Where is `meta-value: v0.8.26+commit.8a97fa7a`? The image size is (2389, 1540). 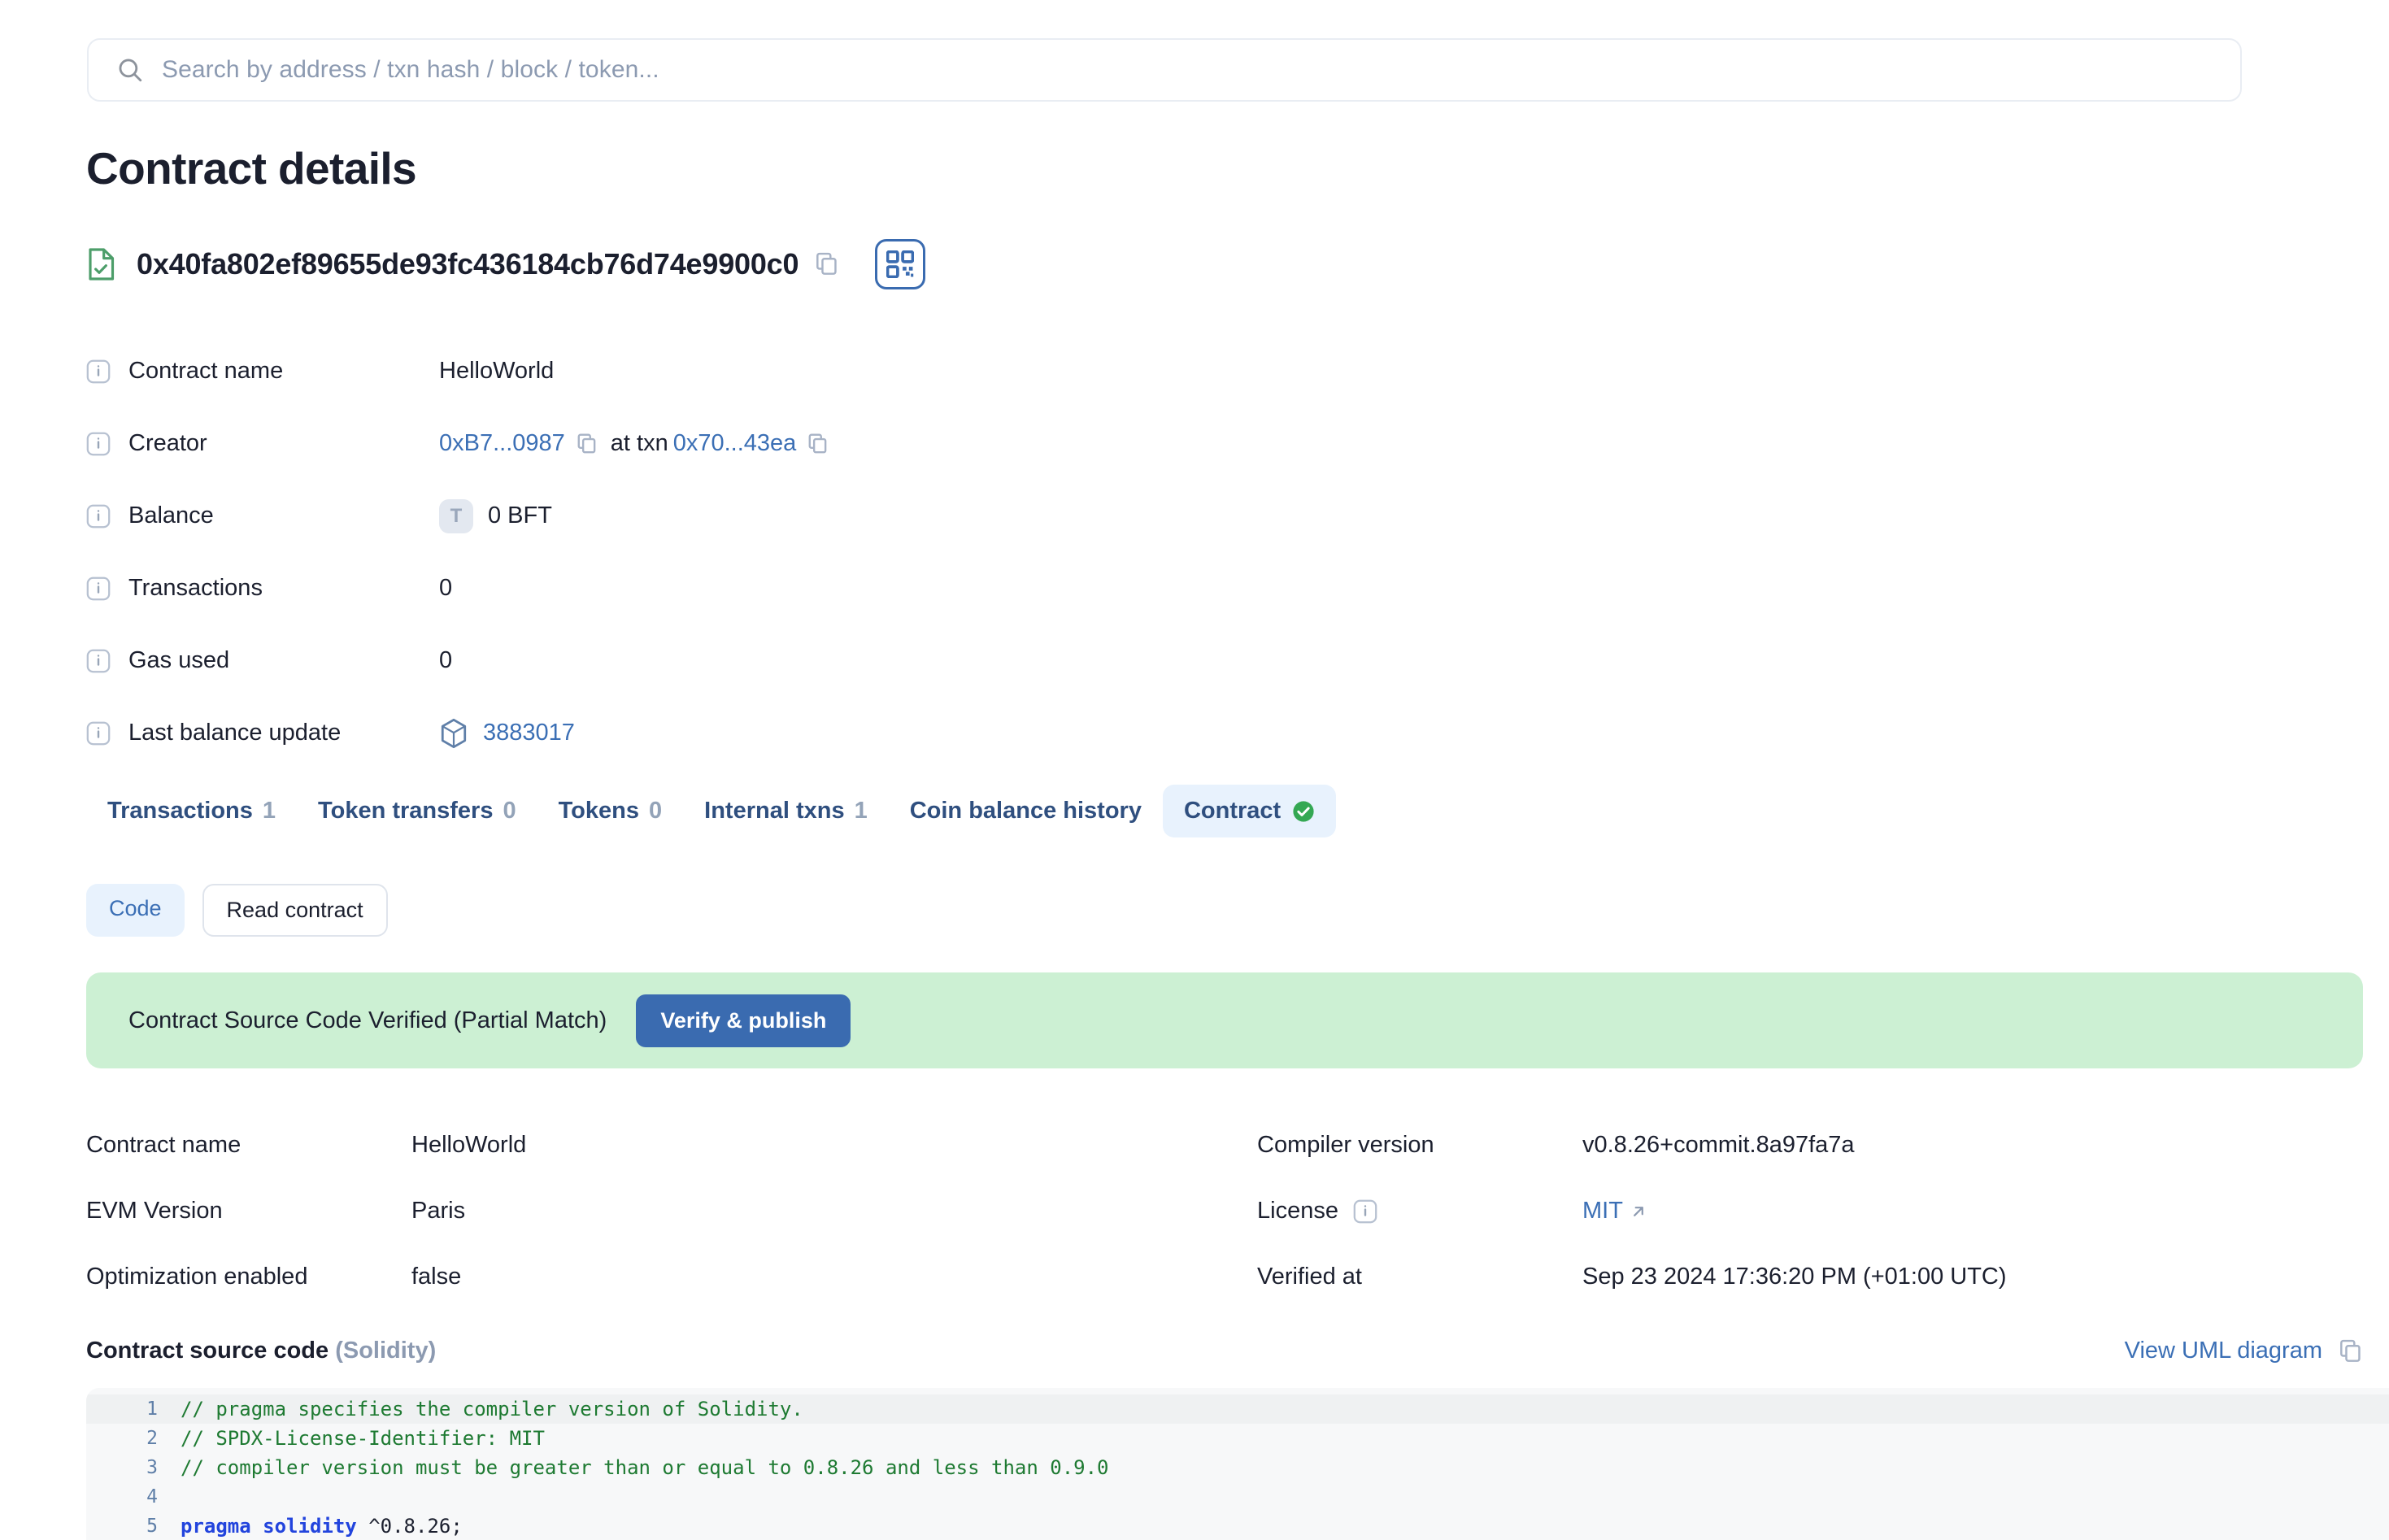 meta-value: v0.8.26+commit.8a97fa7a is located at coordinates (1718, 1145).